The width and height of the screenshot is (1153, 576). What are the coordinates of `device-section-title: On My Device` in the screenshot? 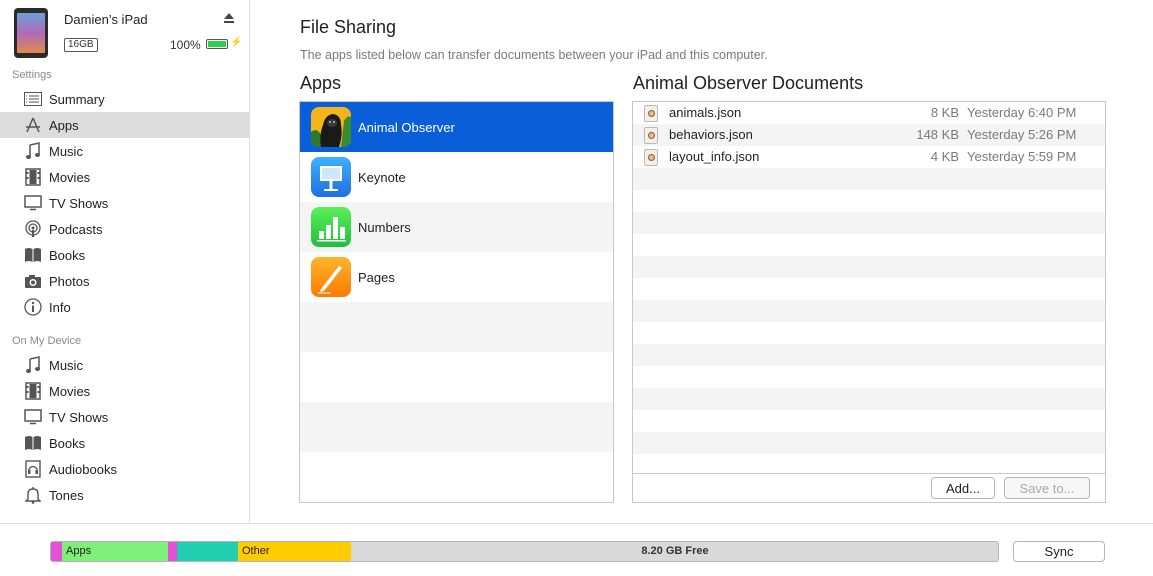 It's located at (47, 341).